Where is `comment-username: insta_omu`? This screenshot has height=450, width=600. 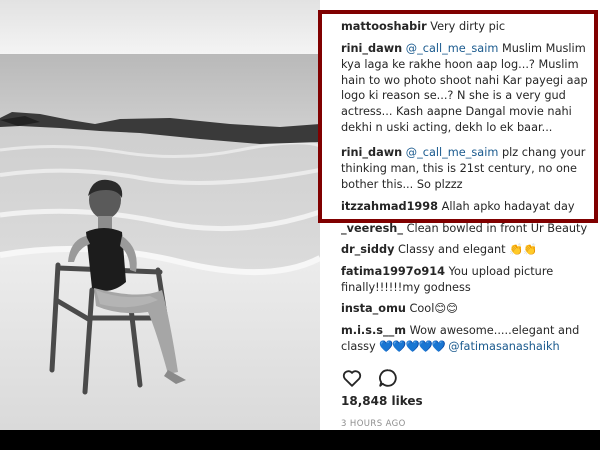 comment-username: insta_omu is located at coordinates (373, 308).